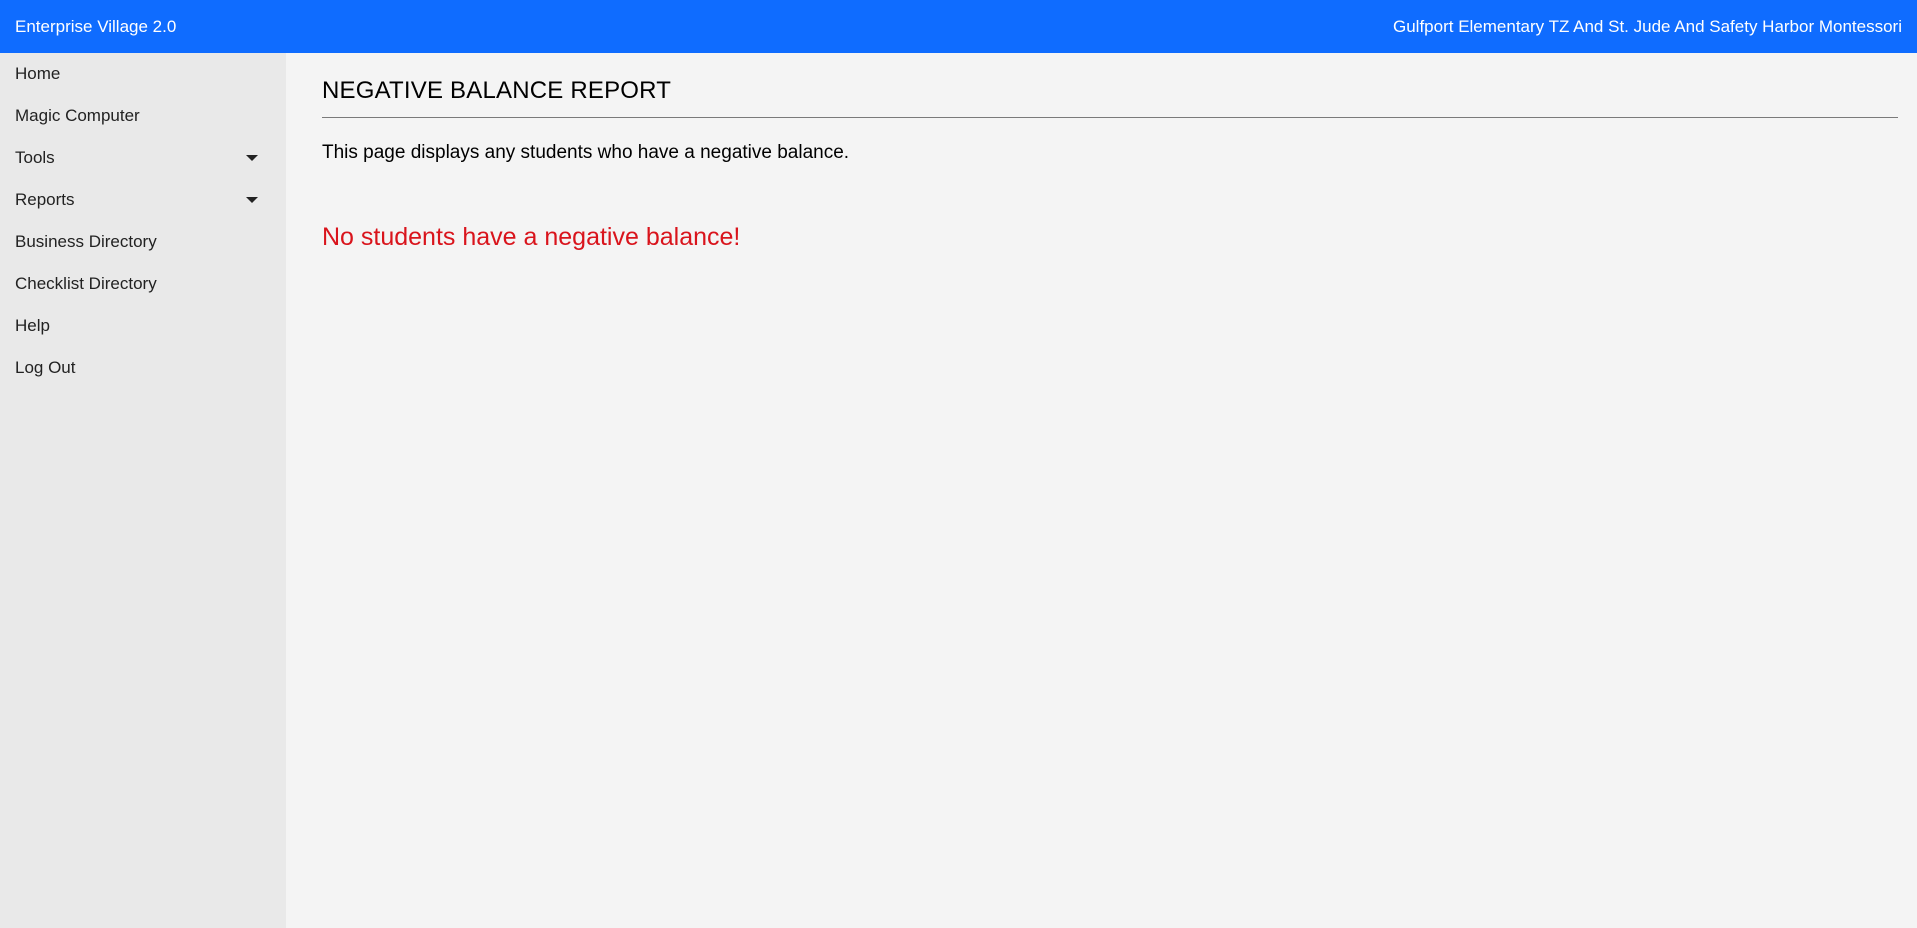 This screenshot has height=928, width=1917. What do you see at coordinates (143, 326) in the screenshot?
I see `sidebar-item-help: Help` at bounding box center [143, 326].